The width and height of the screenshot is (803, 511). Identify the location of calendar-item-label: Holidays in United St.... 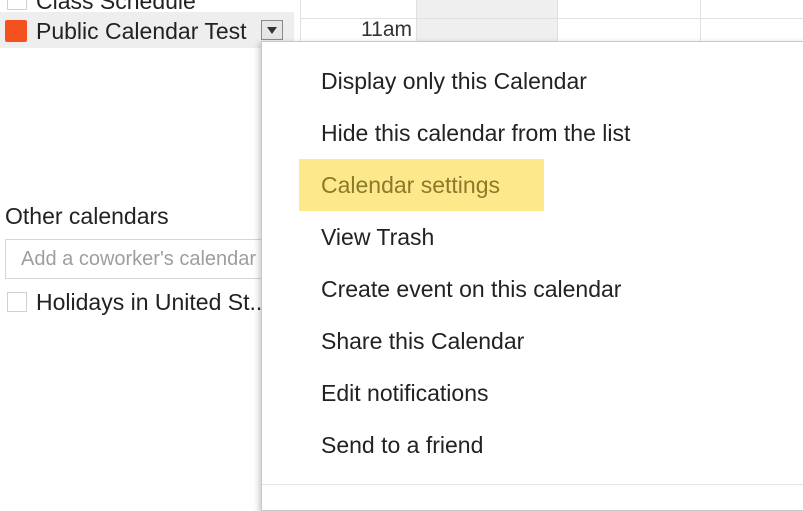
(152, 302).